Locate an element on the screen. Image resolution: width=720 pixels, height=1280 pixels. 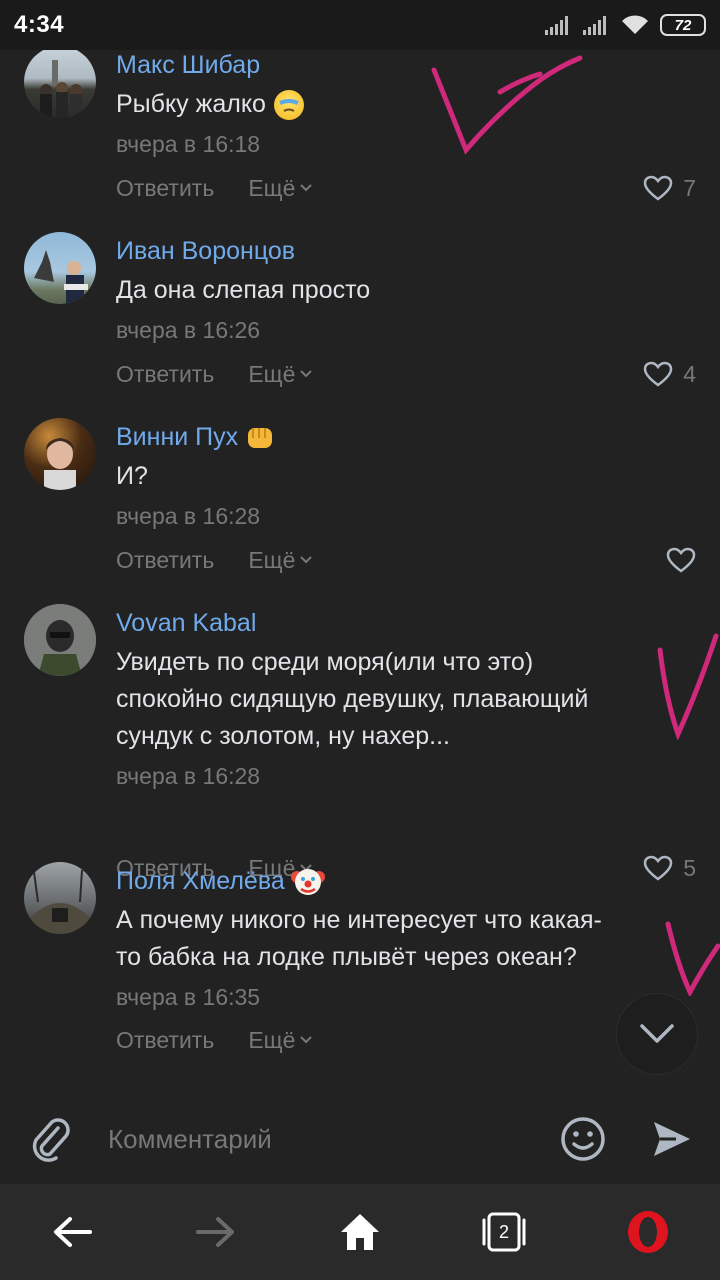
tabs-button: 2 is located at coordinates (504, 1232).